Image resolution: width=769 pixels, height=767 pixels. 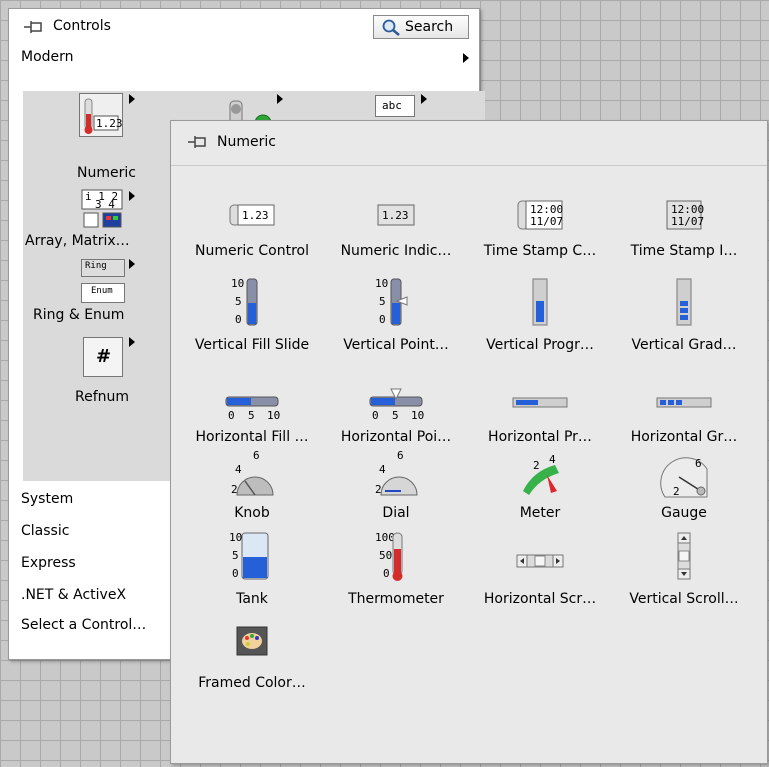 What do you see at coordinates (45, 531) in the screenshot?
I see `category-label: Classic` at bounding box center [45, 531].